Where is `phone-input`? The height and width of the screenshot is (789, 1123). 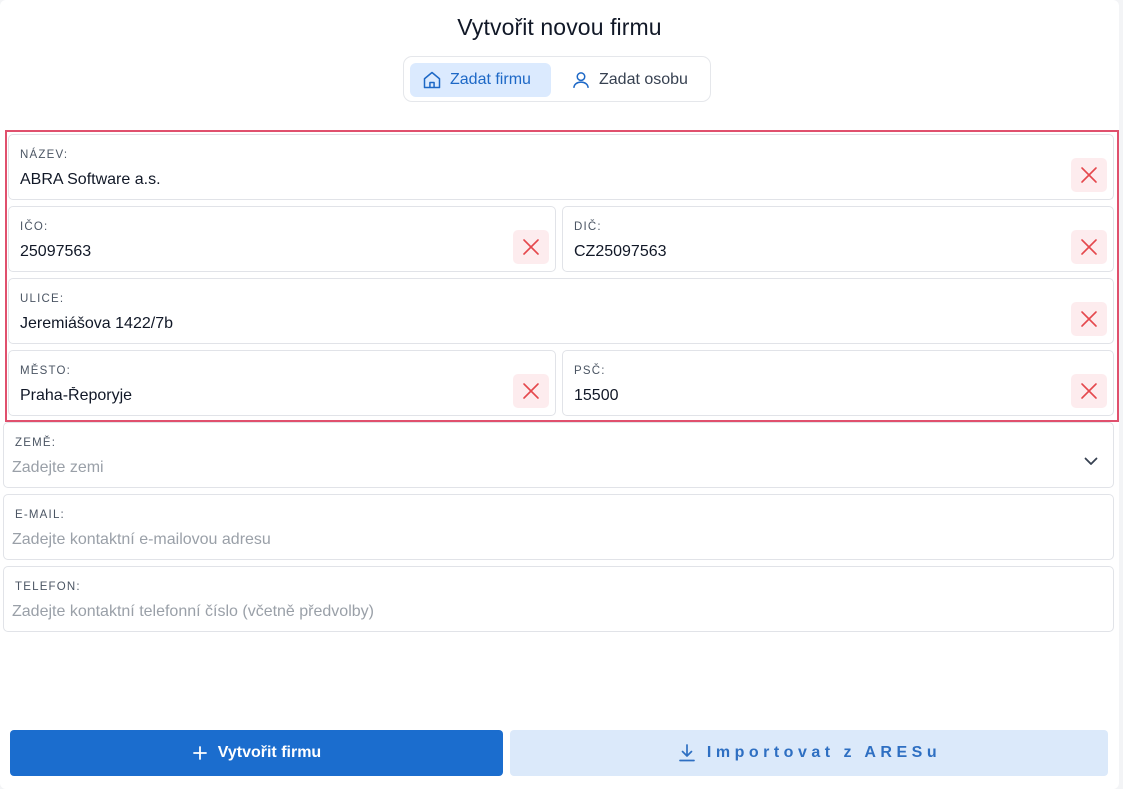 phone-input is located at coordinates (456, 612).